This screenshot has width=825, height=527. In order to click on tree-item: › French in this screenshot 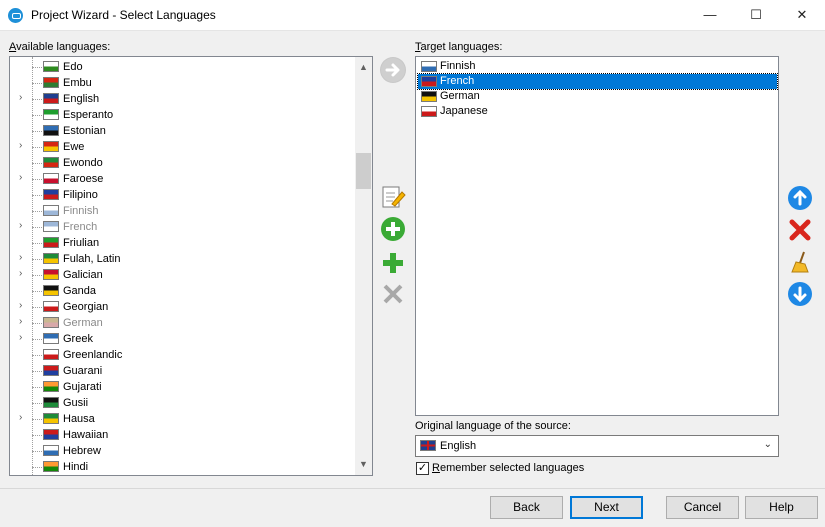, I will do `click(180, 227)`.